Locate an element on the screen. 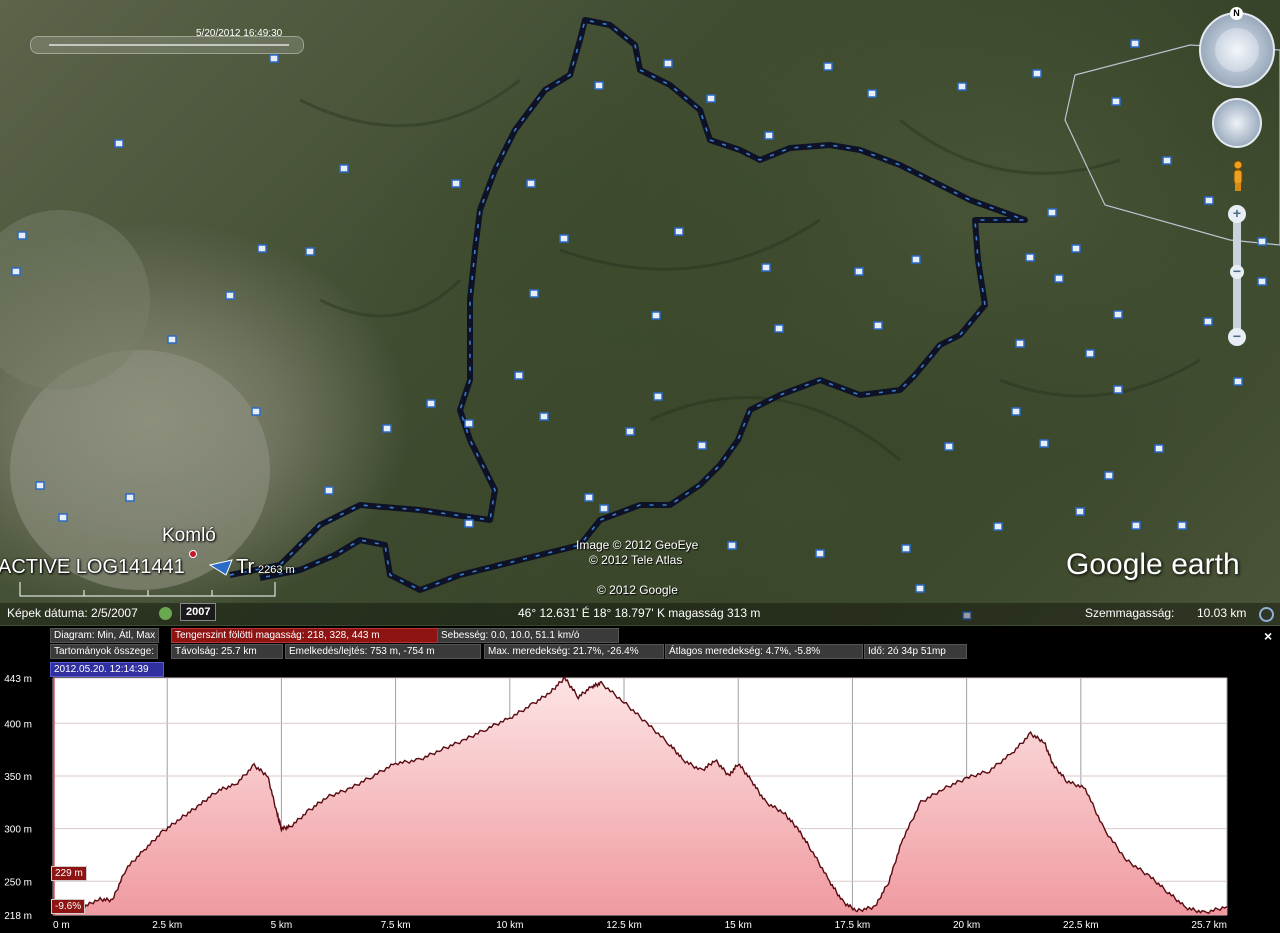  y-tick-label: 443 m is located at coordinates (18, 679).